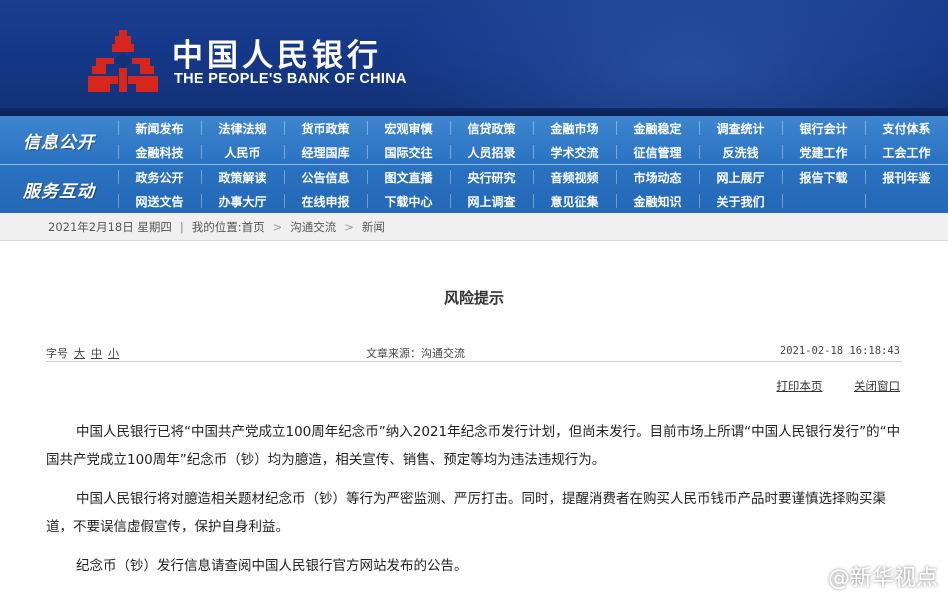 This screenshot has width=948, height=599. I want to click on nav-item: 调查统计, so click(740, 128).